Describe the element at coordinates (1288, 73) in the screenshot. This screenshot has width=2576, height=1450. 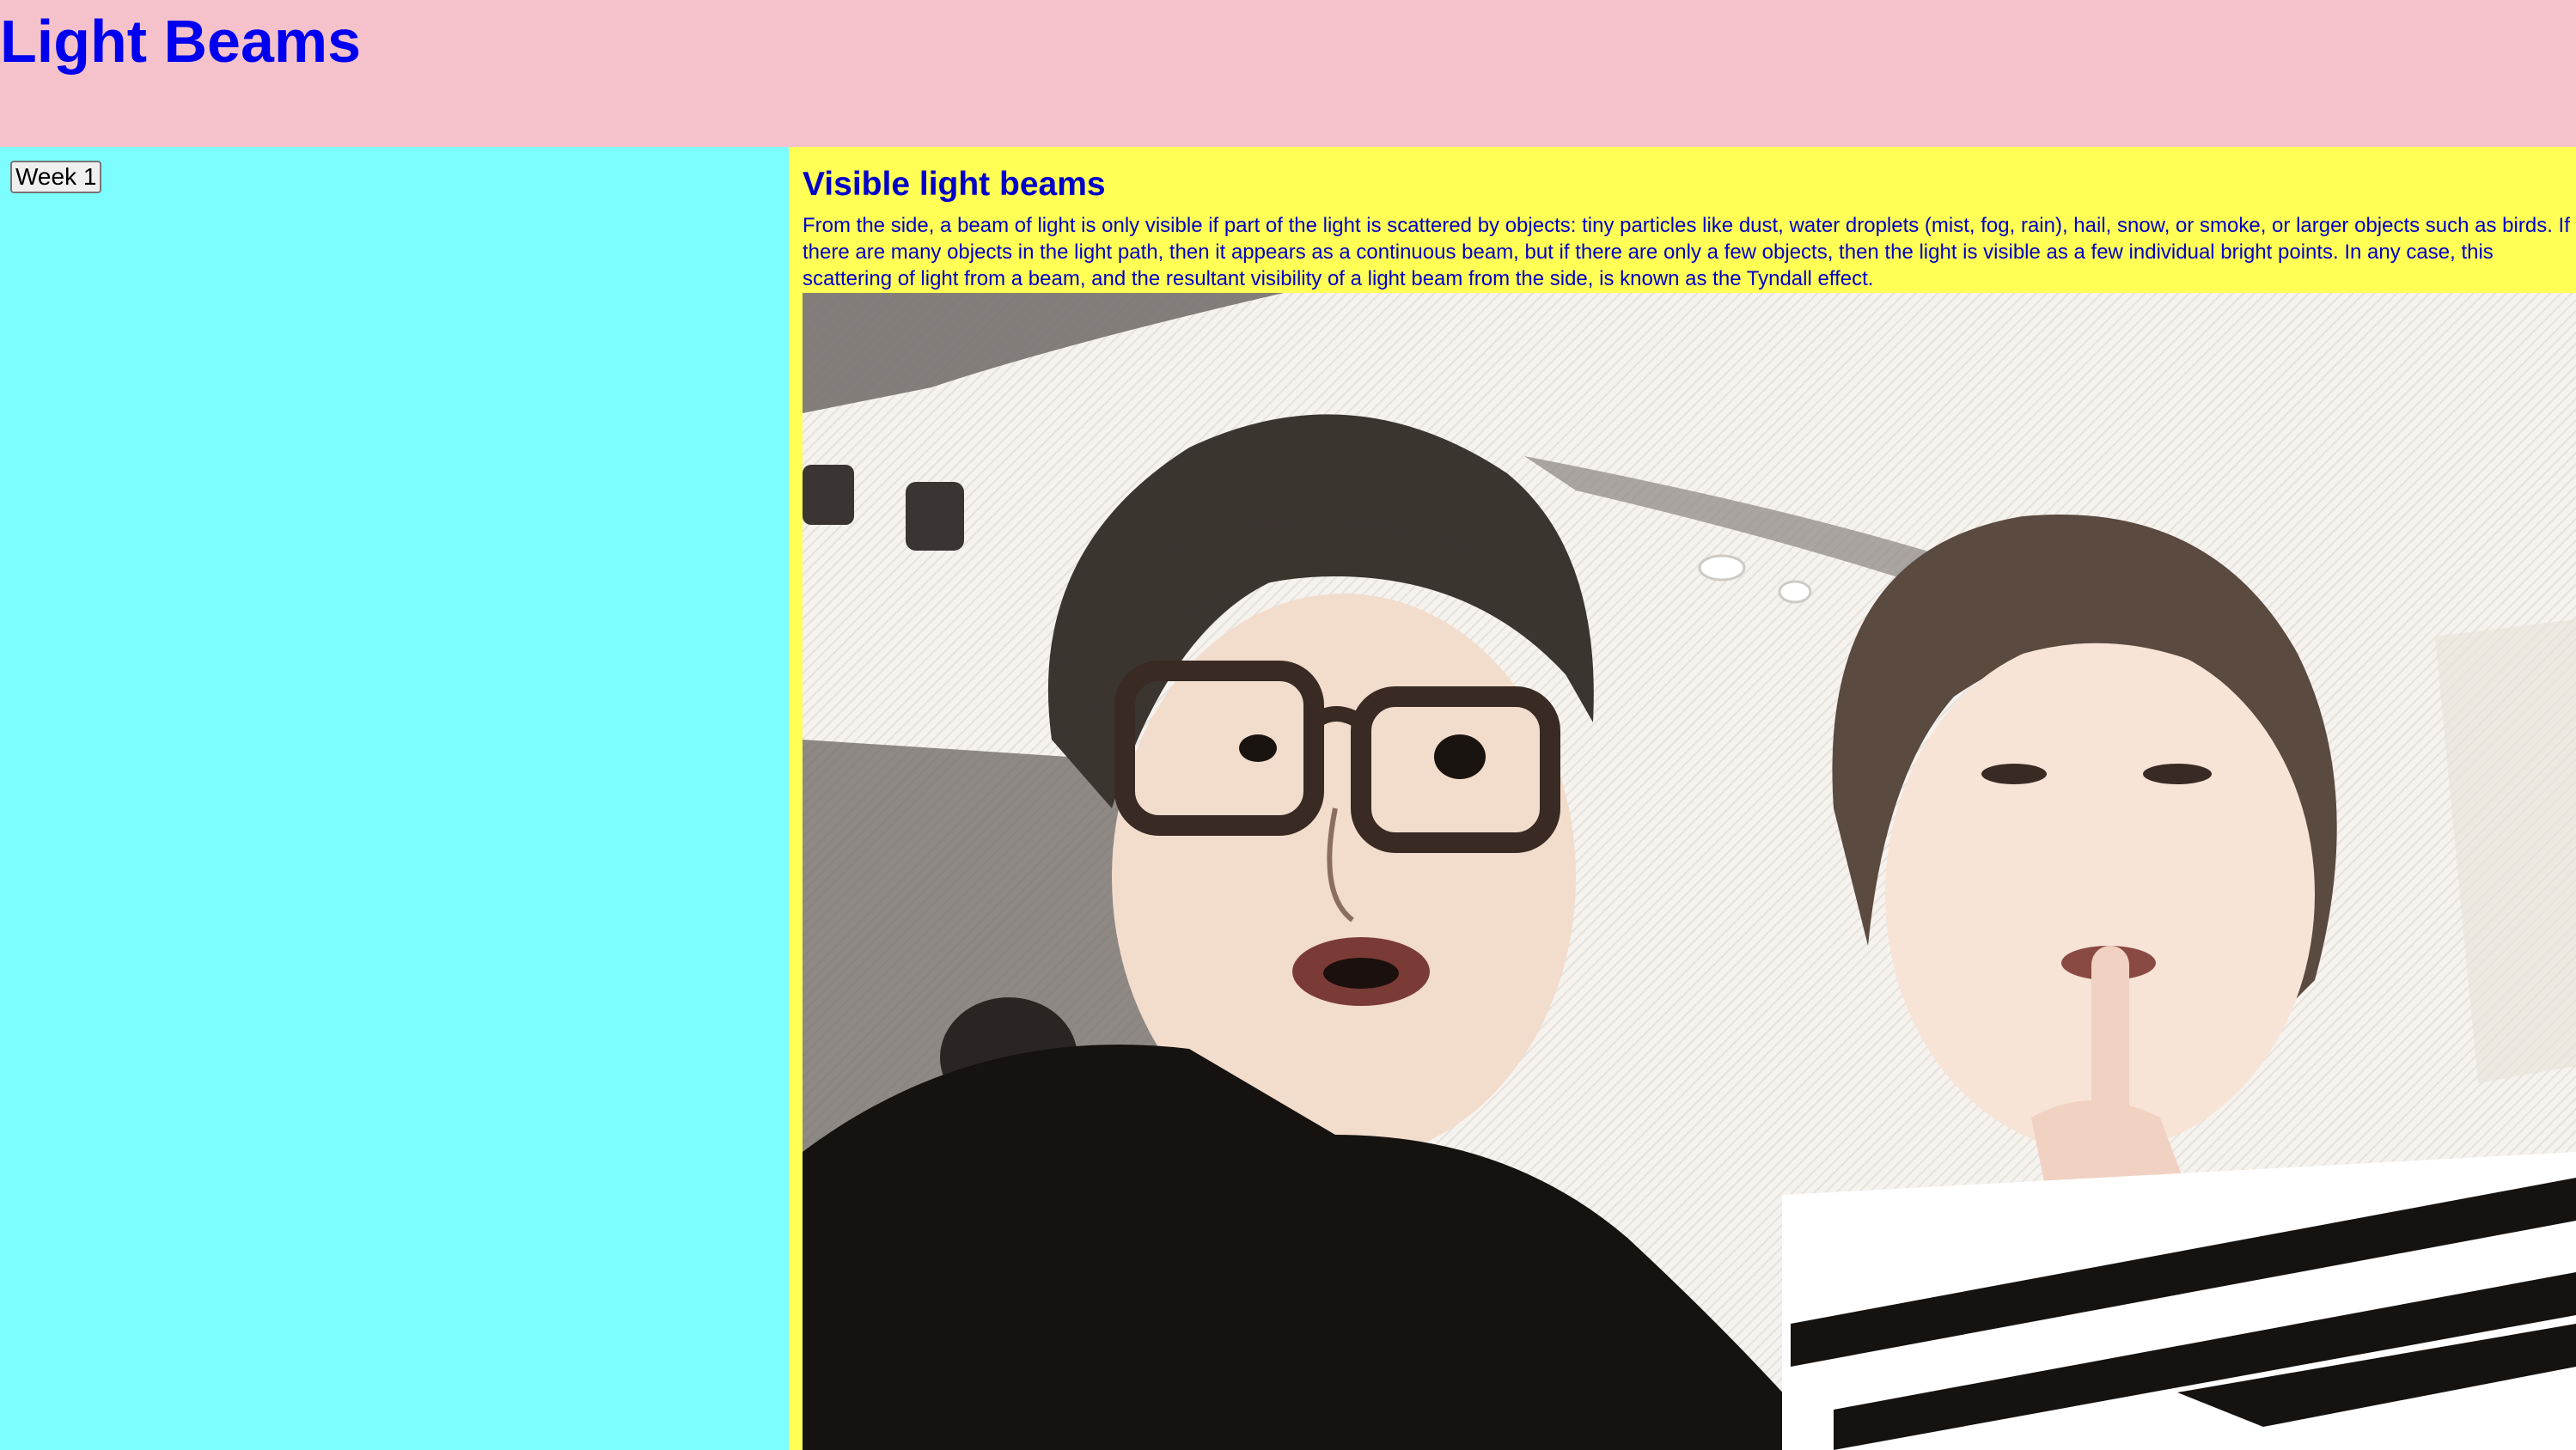
I see `page-header: Light Beams` at that location.